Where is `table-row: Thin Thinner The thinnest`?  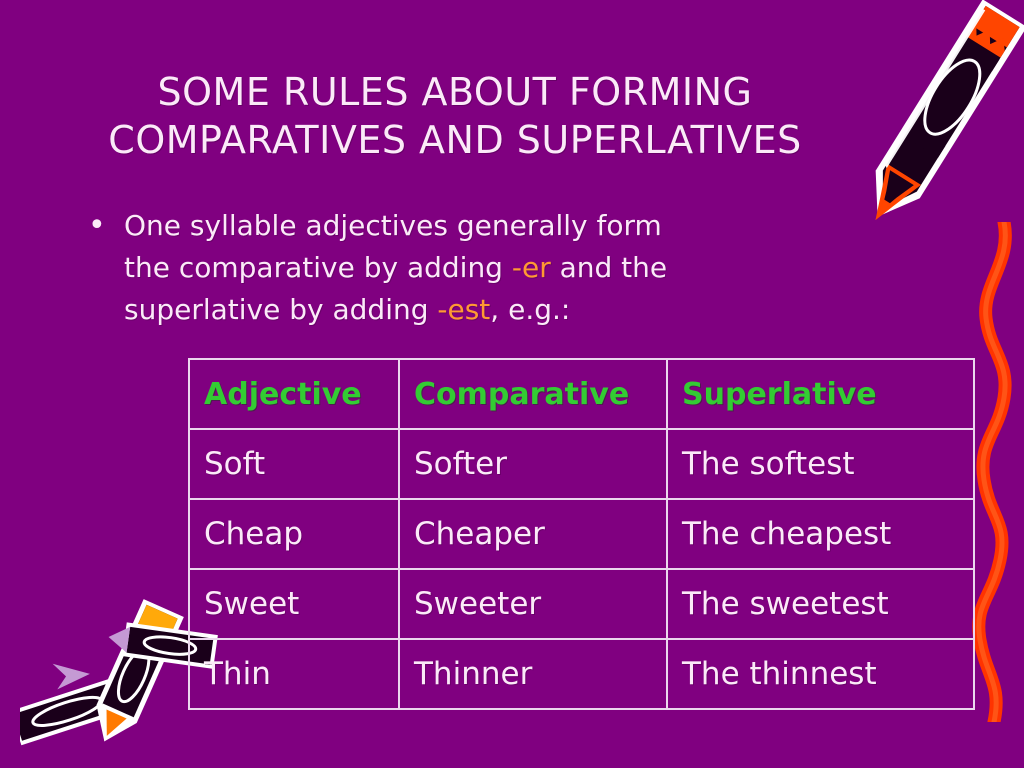 table-row: Thin Thinner The thinnest is located at coordinates (581, 674).